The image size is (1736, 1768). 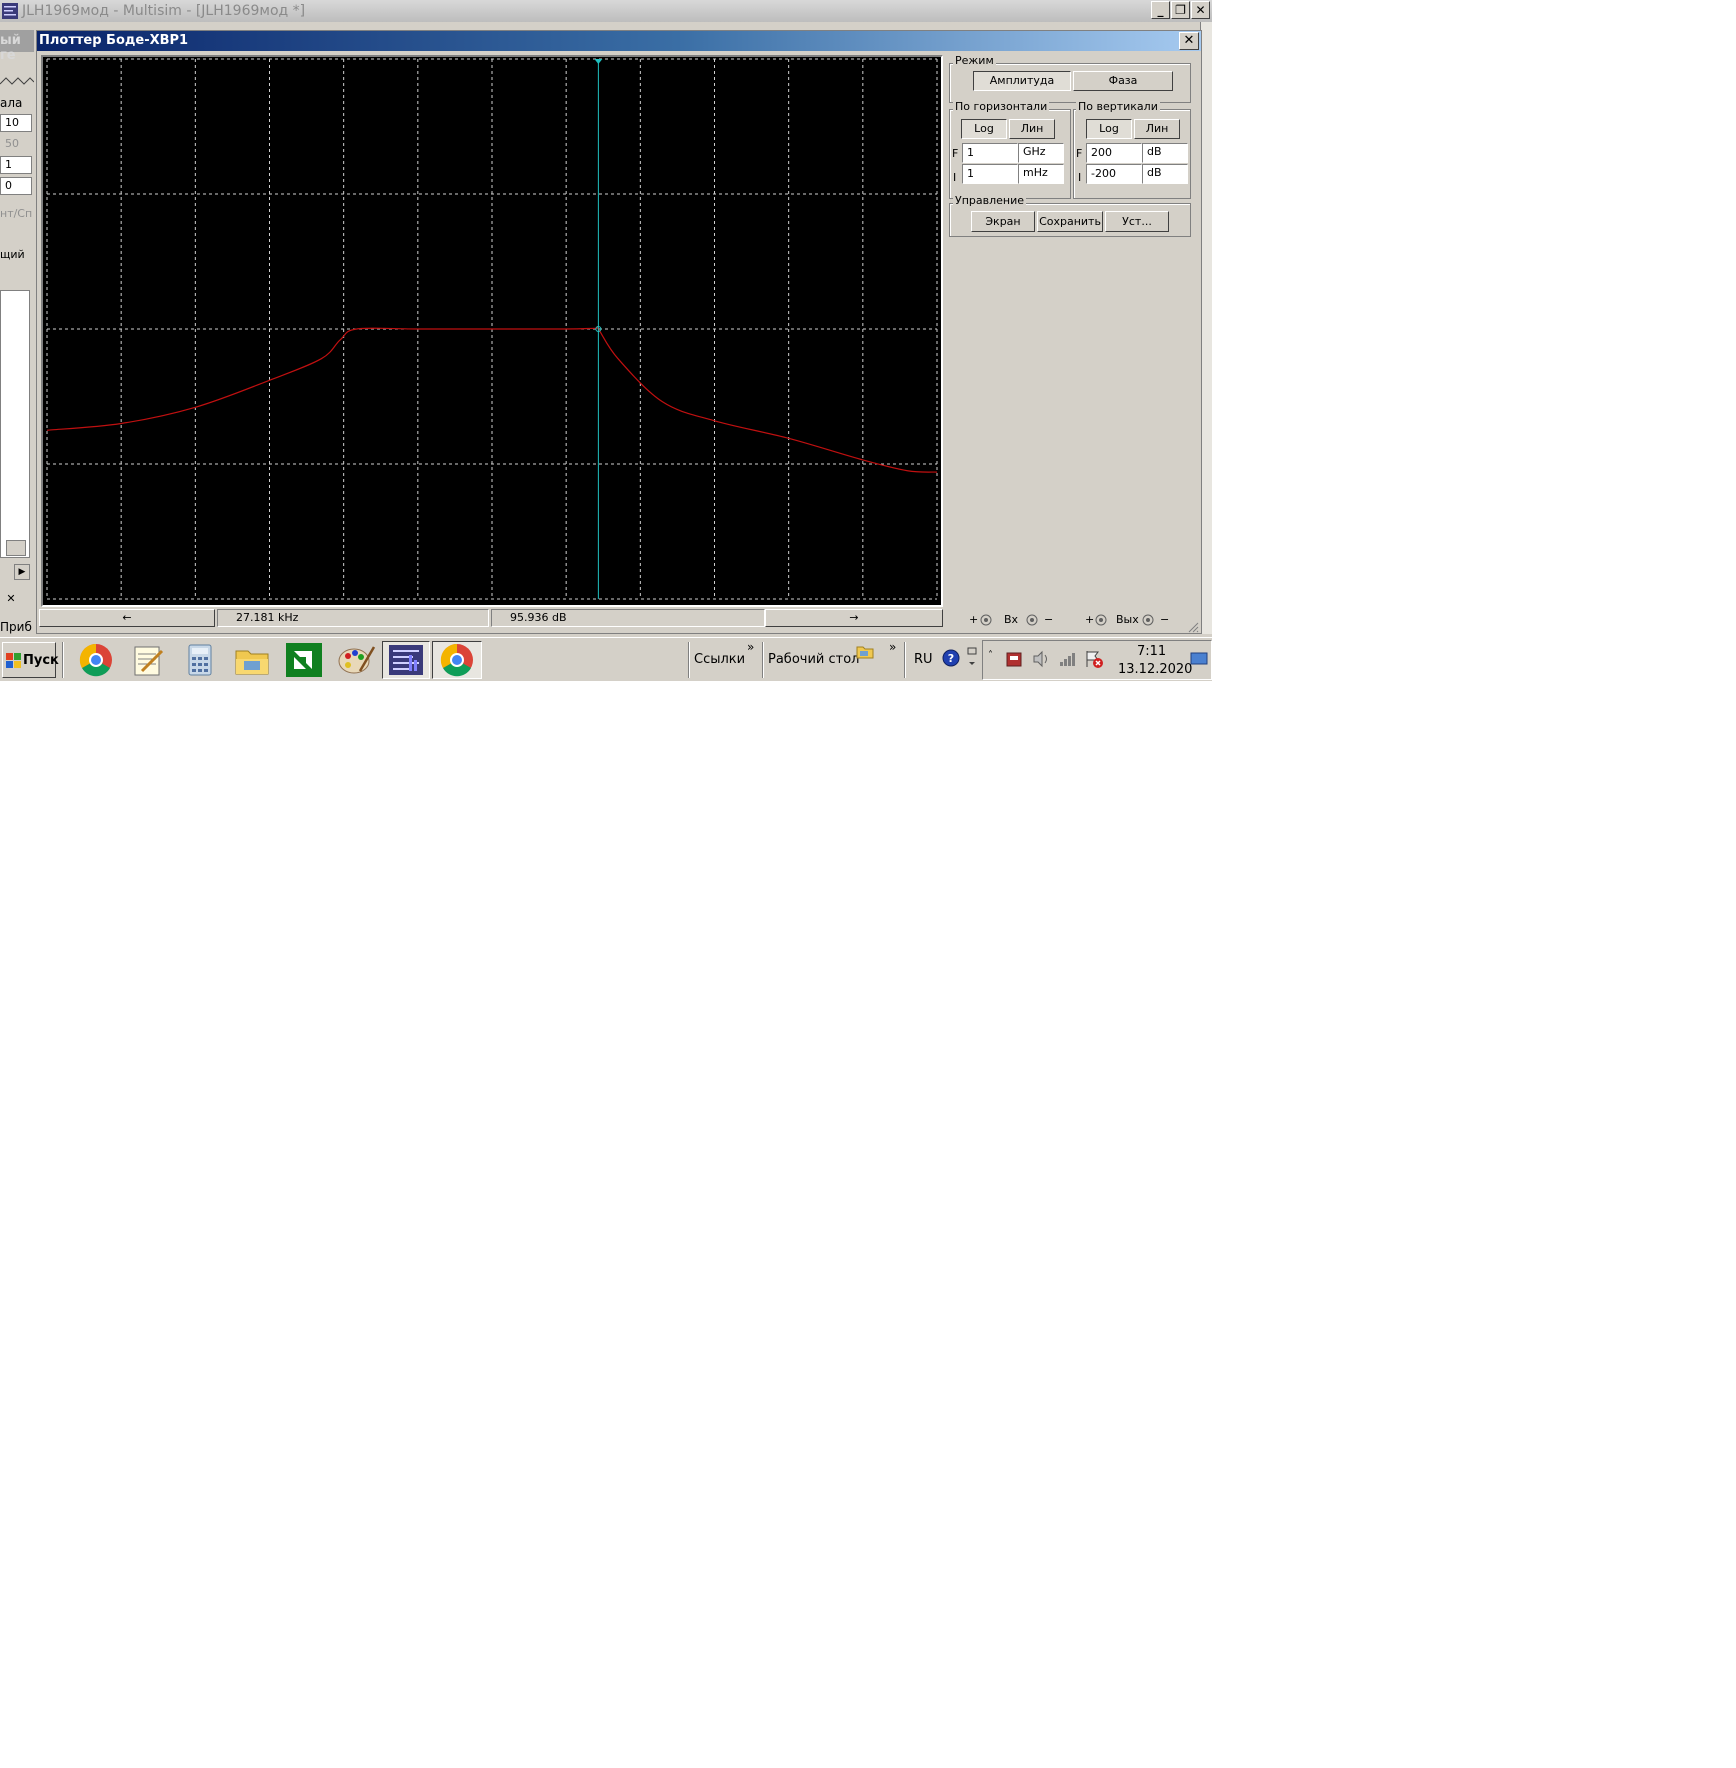 I want to click on vertical-i-label: I, so click(x=1080, y=177).